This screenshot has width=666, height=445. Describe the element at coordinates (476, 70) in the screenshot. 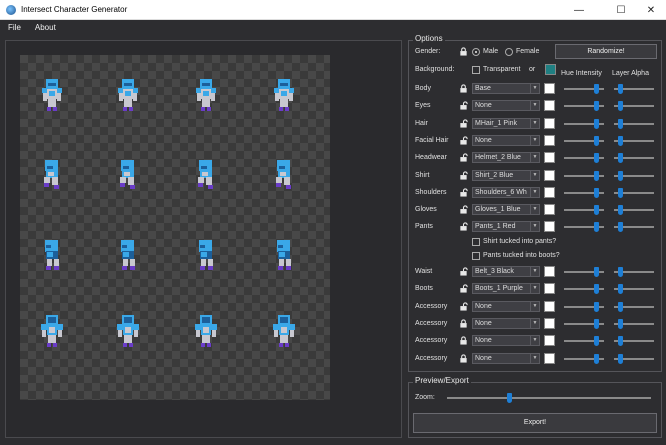

I see `transparent-checkbox` at that location.